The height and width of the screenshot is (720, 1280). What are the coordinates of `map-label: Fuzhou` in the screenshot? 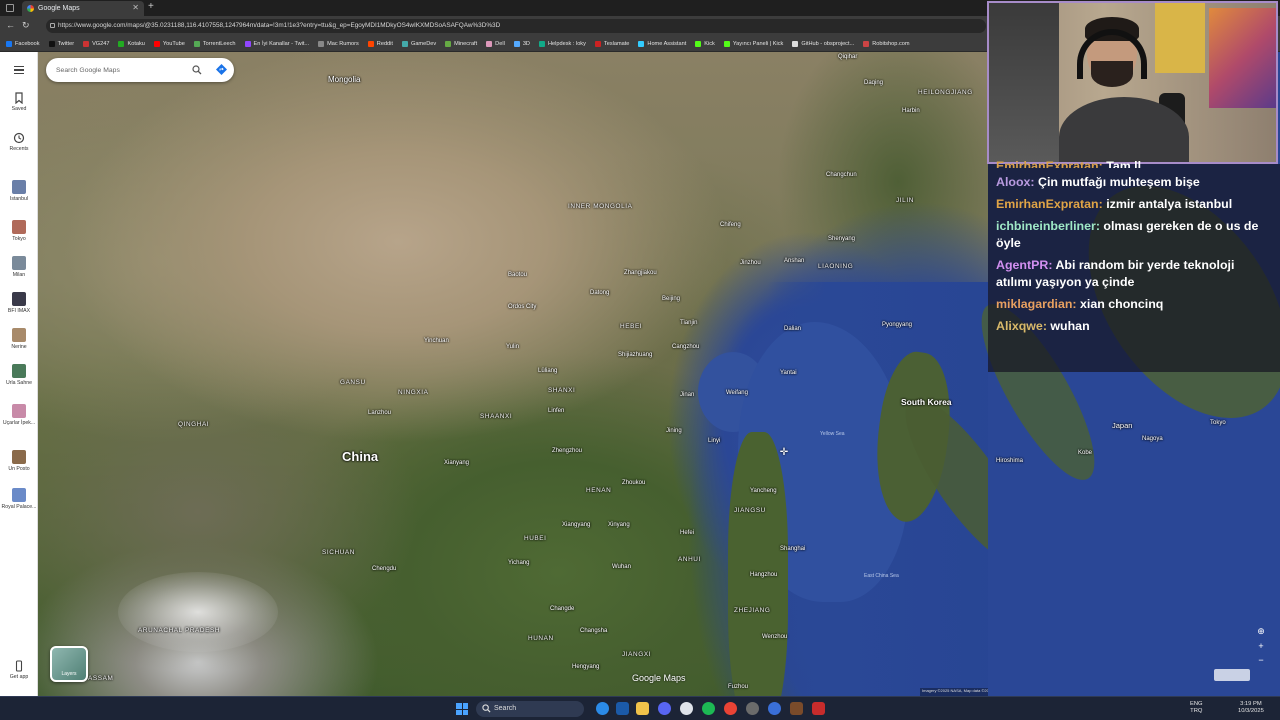 It's located at (738, 687).